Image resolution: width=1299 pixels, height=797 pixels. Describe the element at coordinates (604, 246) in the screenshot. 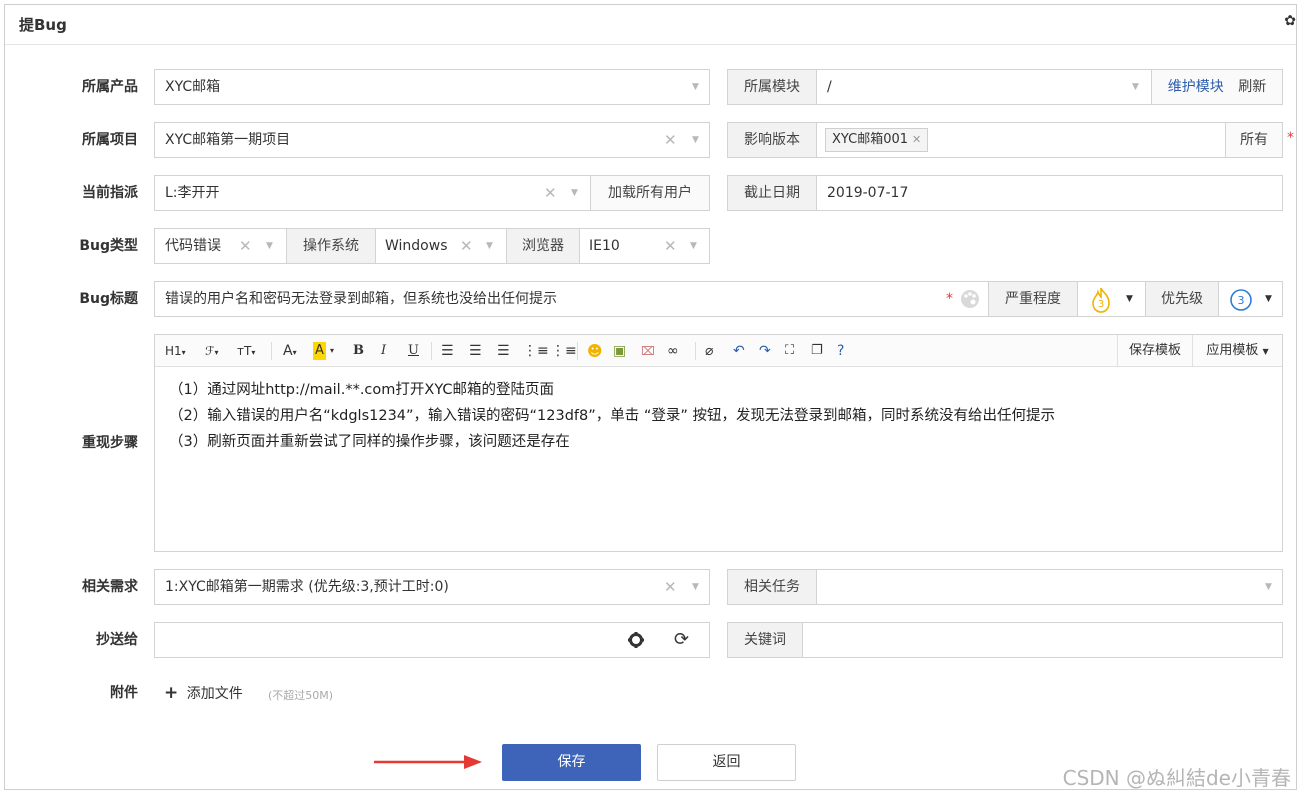

I see `browser-value: IE10` at that location.